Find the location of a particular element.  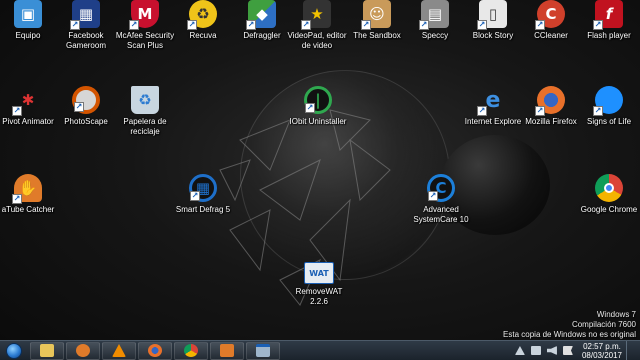

recuva-icon: ♻ ↗ is located at coordinates (202, 15).